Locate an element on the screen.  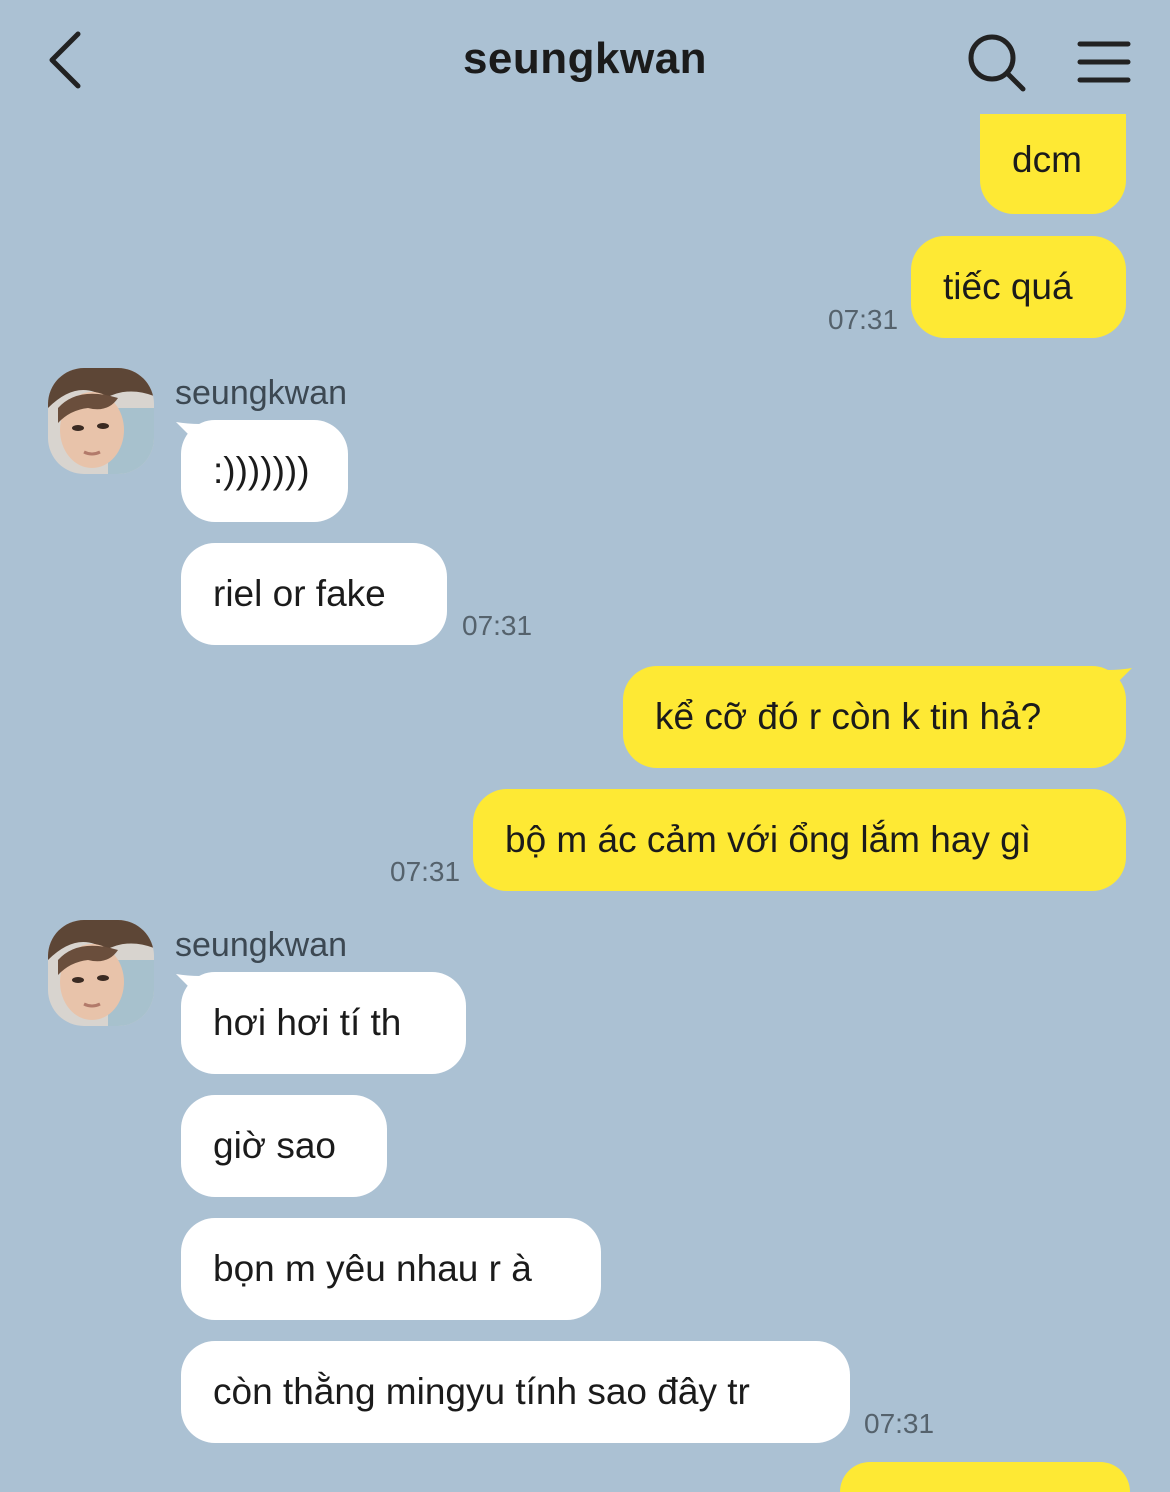
incoming-message: :))))))) is located at coordinates (264, 471).